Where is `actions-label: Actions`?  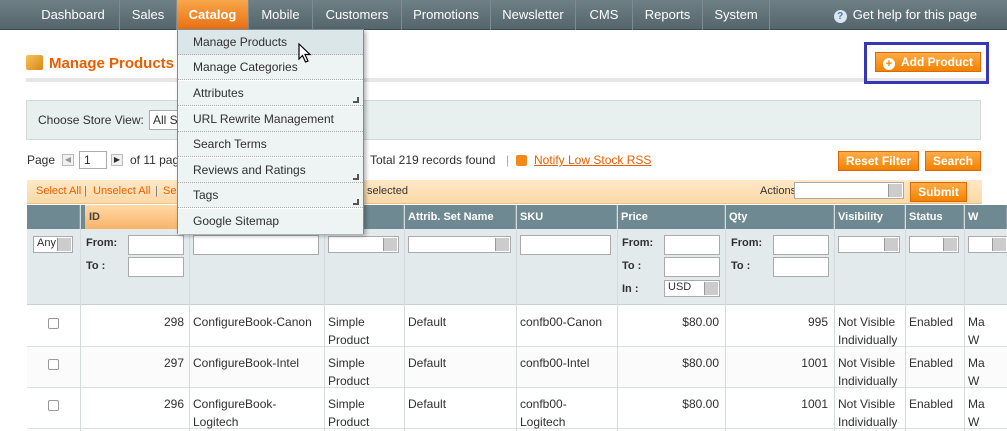
actions-label: Actions is located at coordinates (778, 191).